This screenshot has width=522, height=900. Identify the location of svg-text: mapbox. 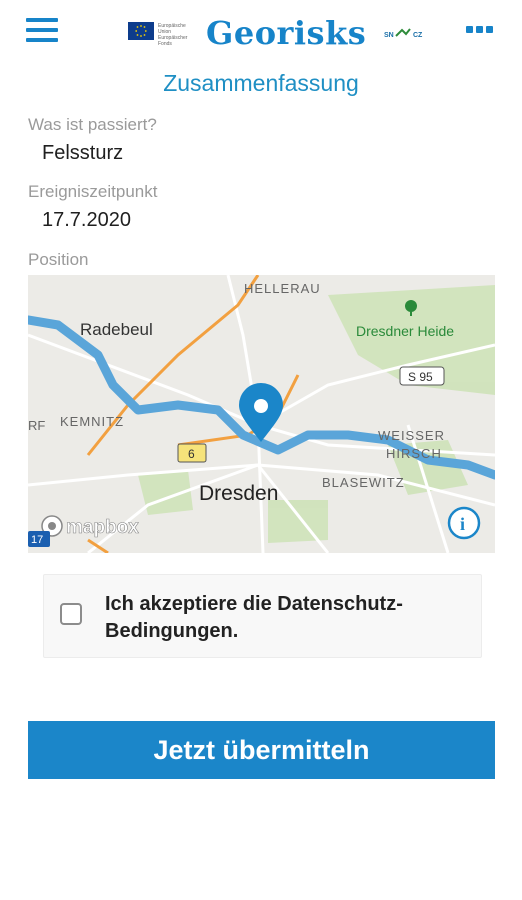
(102, 527).